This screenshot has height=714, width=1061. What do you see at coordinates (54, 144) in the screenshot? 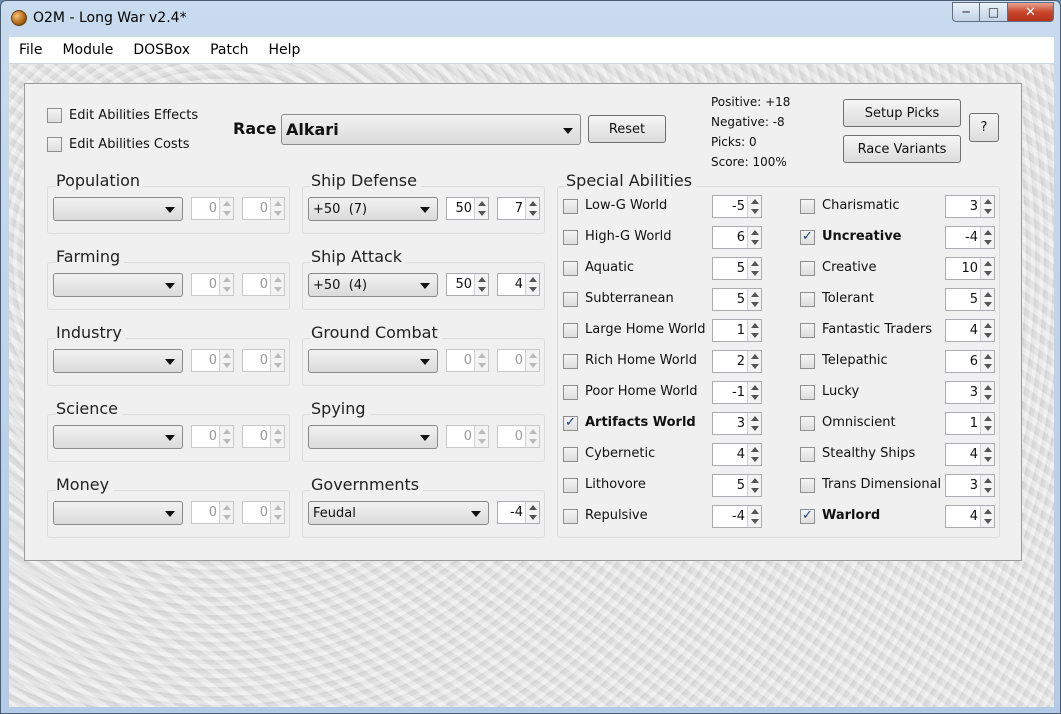
I see `edit-costs-checkbox` at bounding box center [54, 144].